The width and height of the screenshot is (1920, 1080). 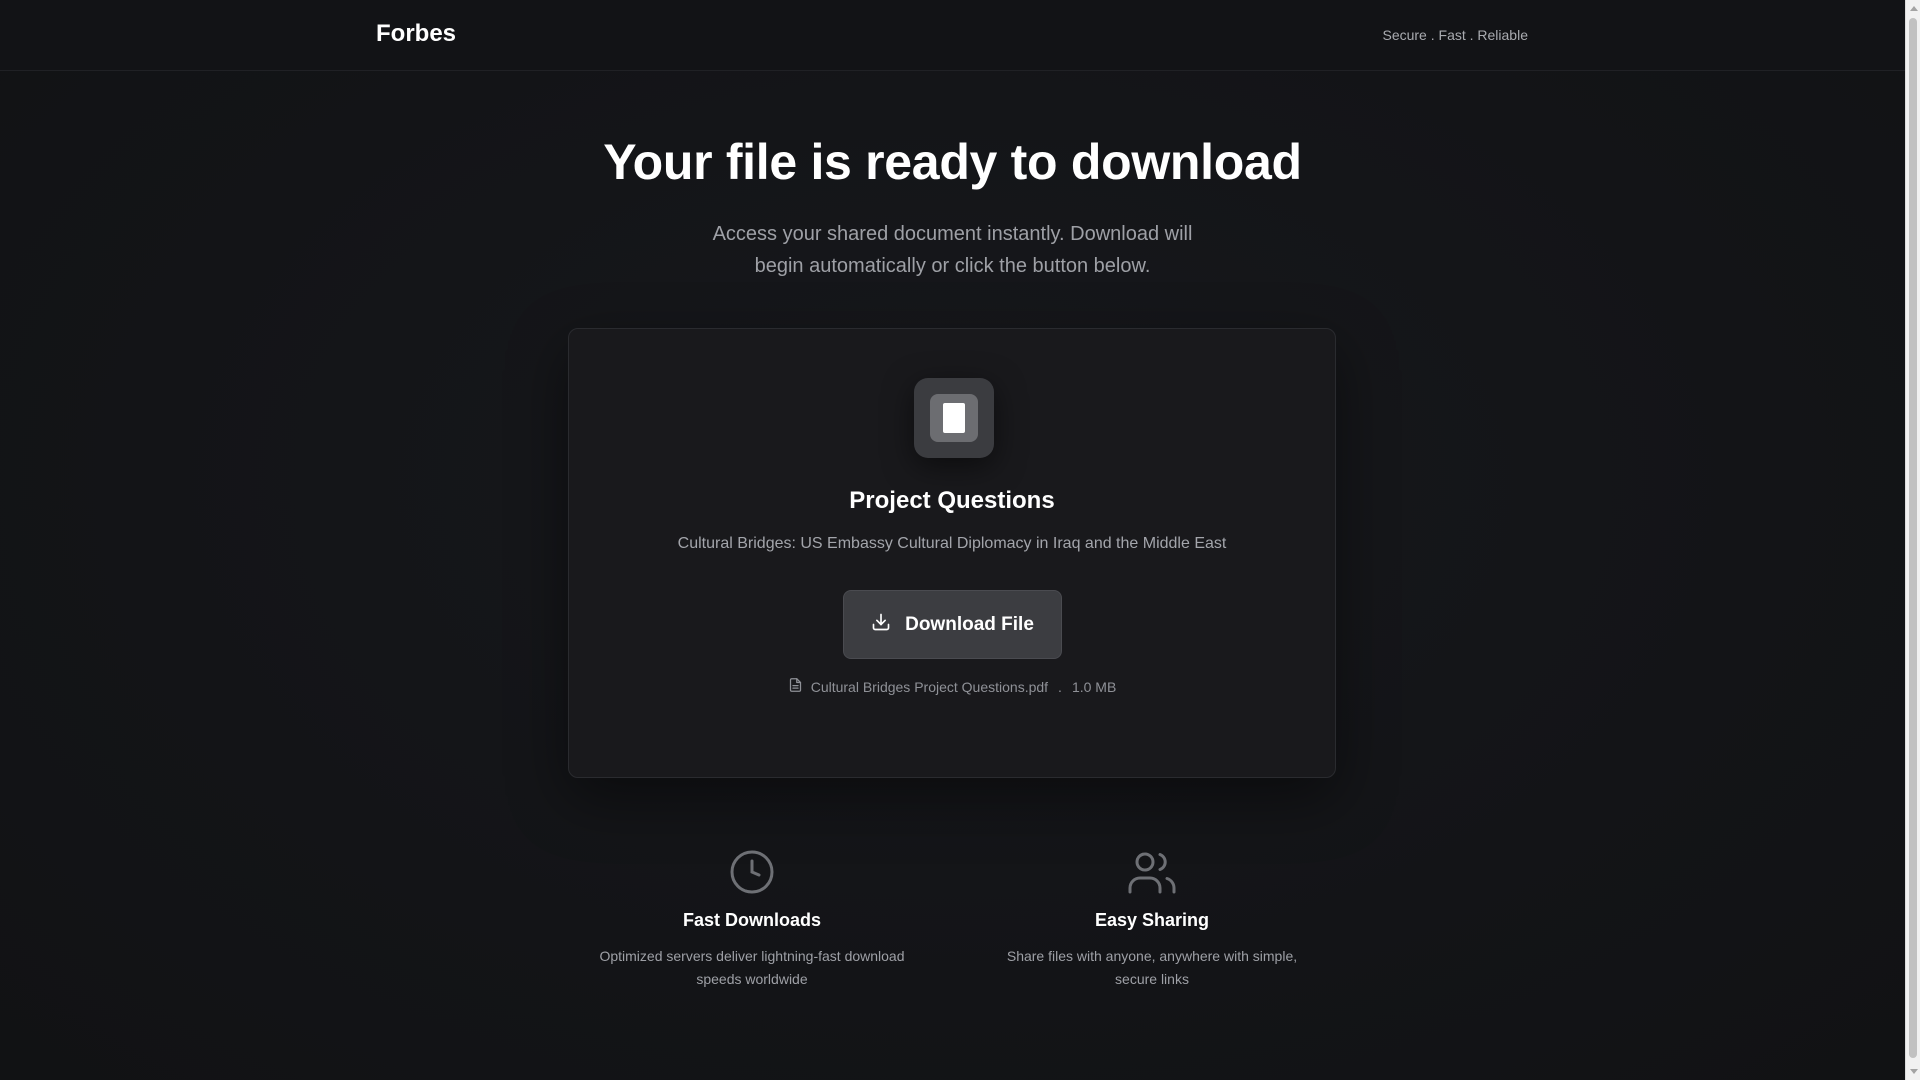 What do you see at coordinates (416, 34) in the screenshot?
I see `brand-logo: Forbes` at bounding box center [416, 34].